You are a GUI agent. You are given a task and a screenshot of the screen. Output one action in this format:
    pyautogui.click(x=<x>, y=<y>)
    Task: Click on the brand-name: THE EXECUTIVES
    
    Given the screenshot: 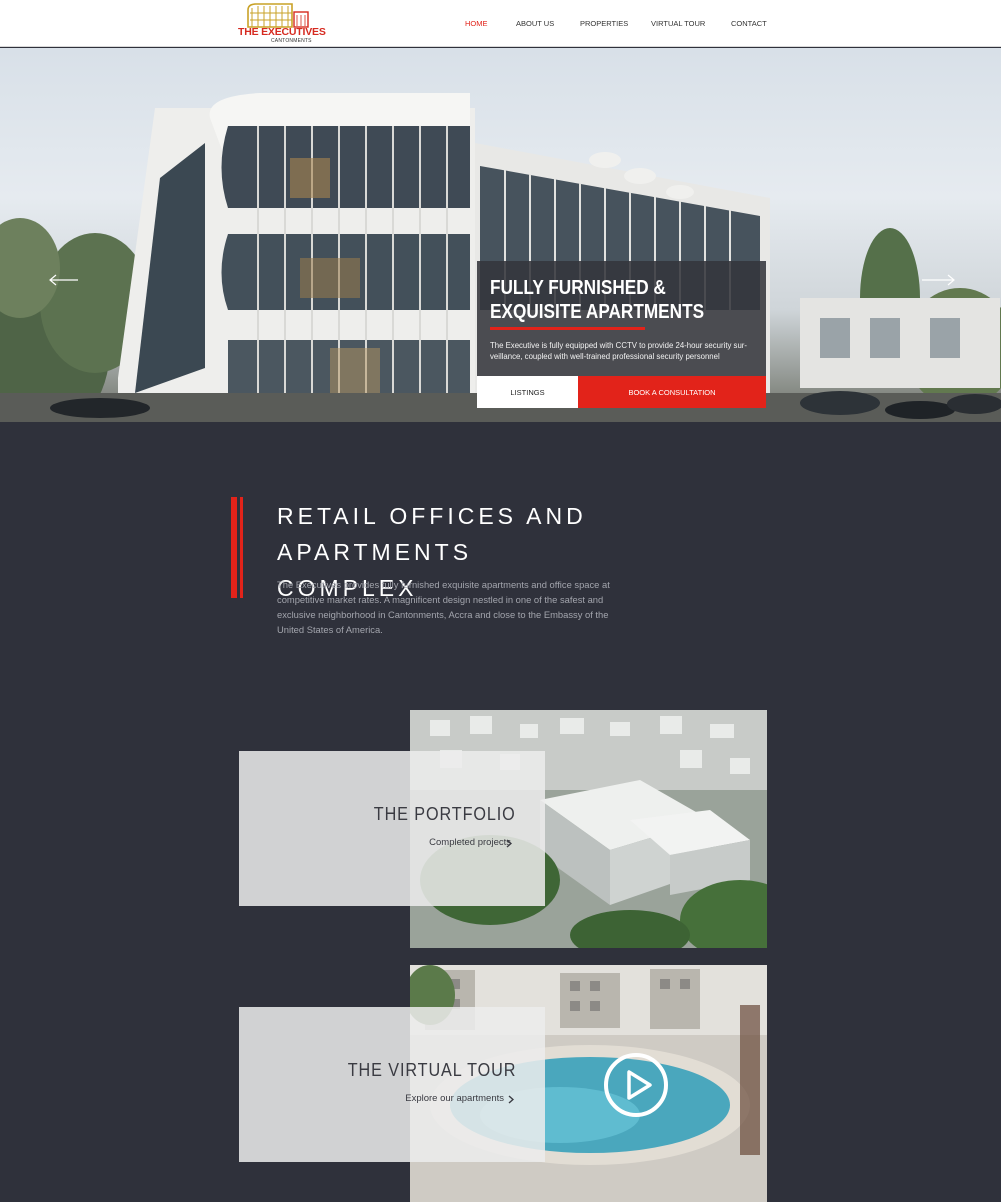 What is the action you would take?
    pyautogui.click(x=282, y=32)
    